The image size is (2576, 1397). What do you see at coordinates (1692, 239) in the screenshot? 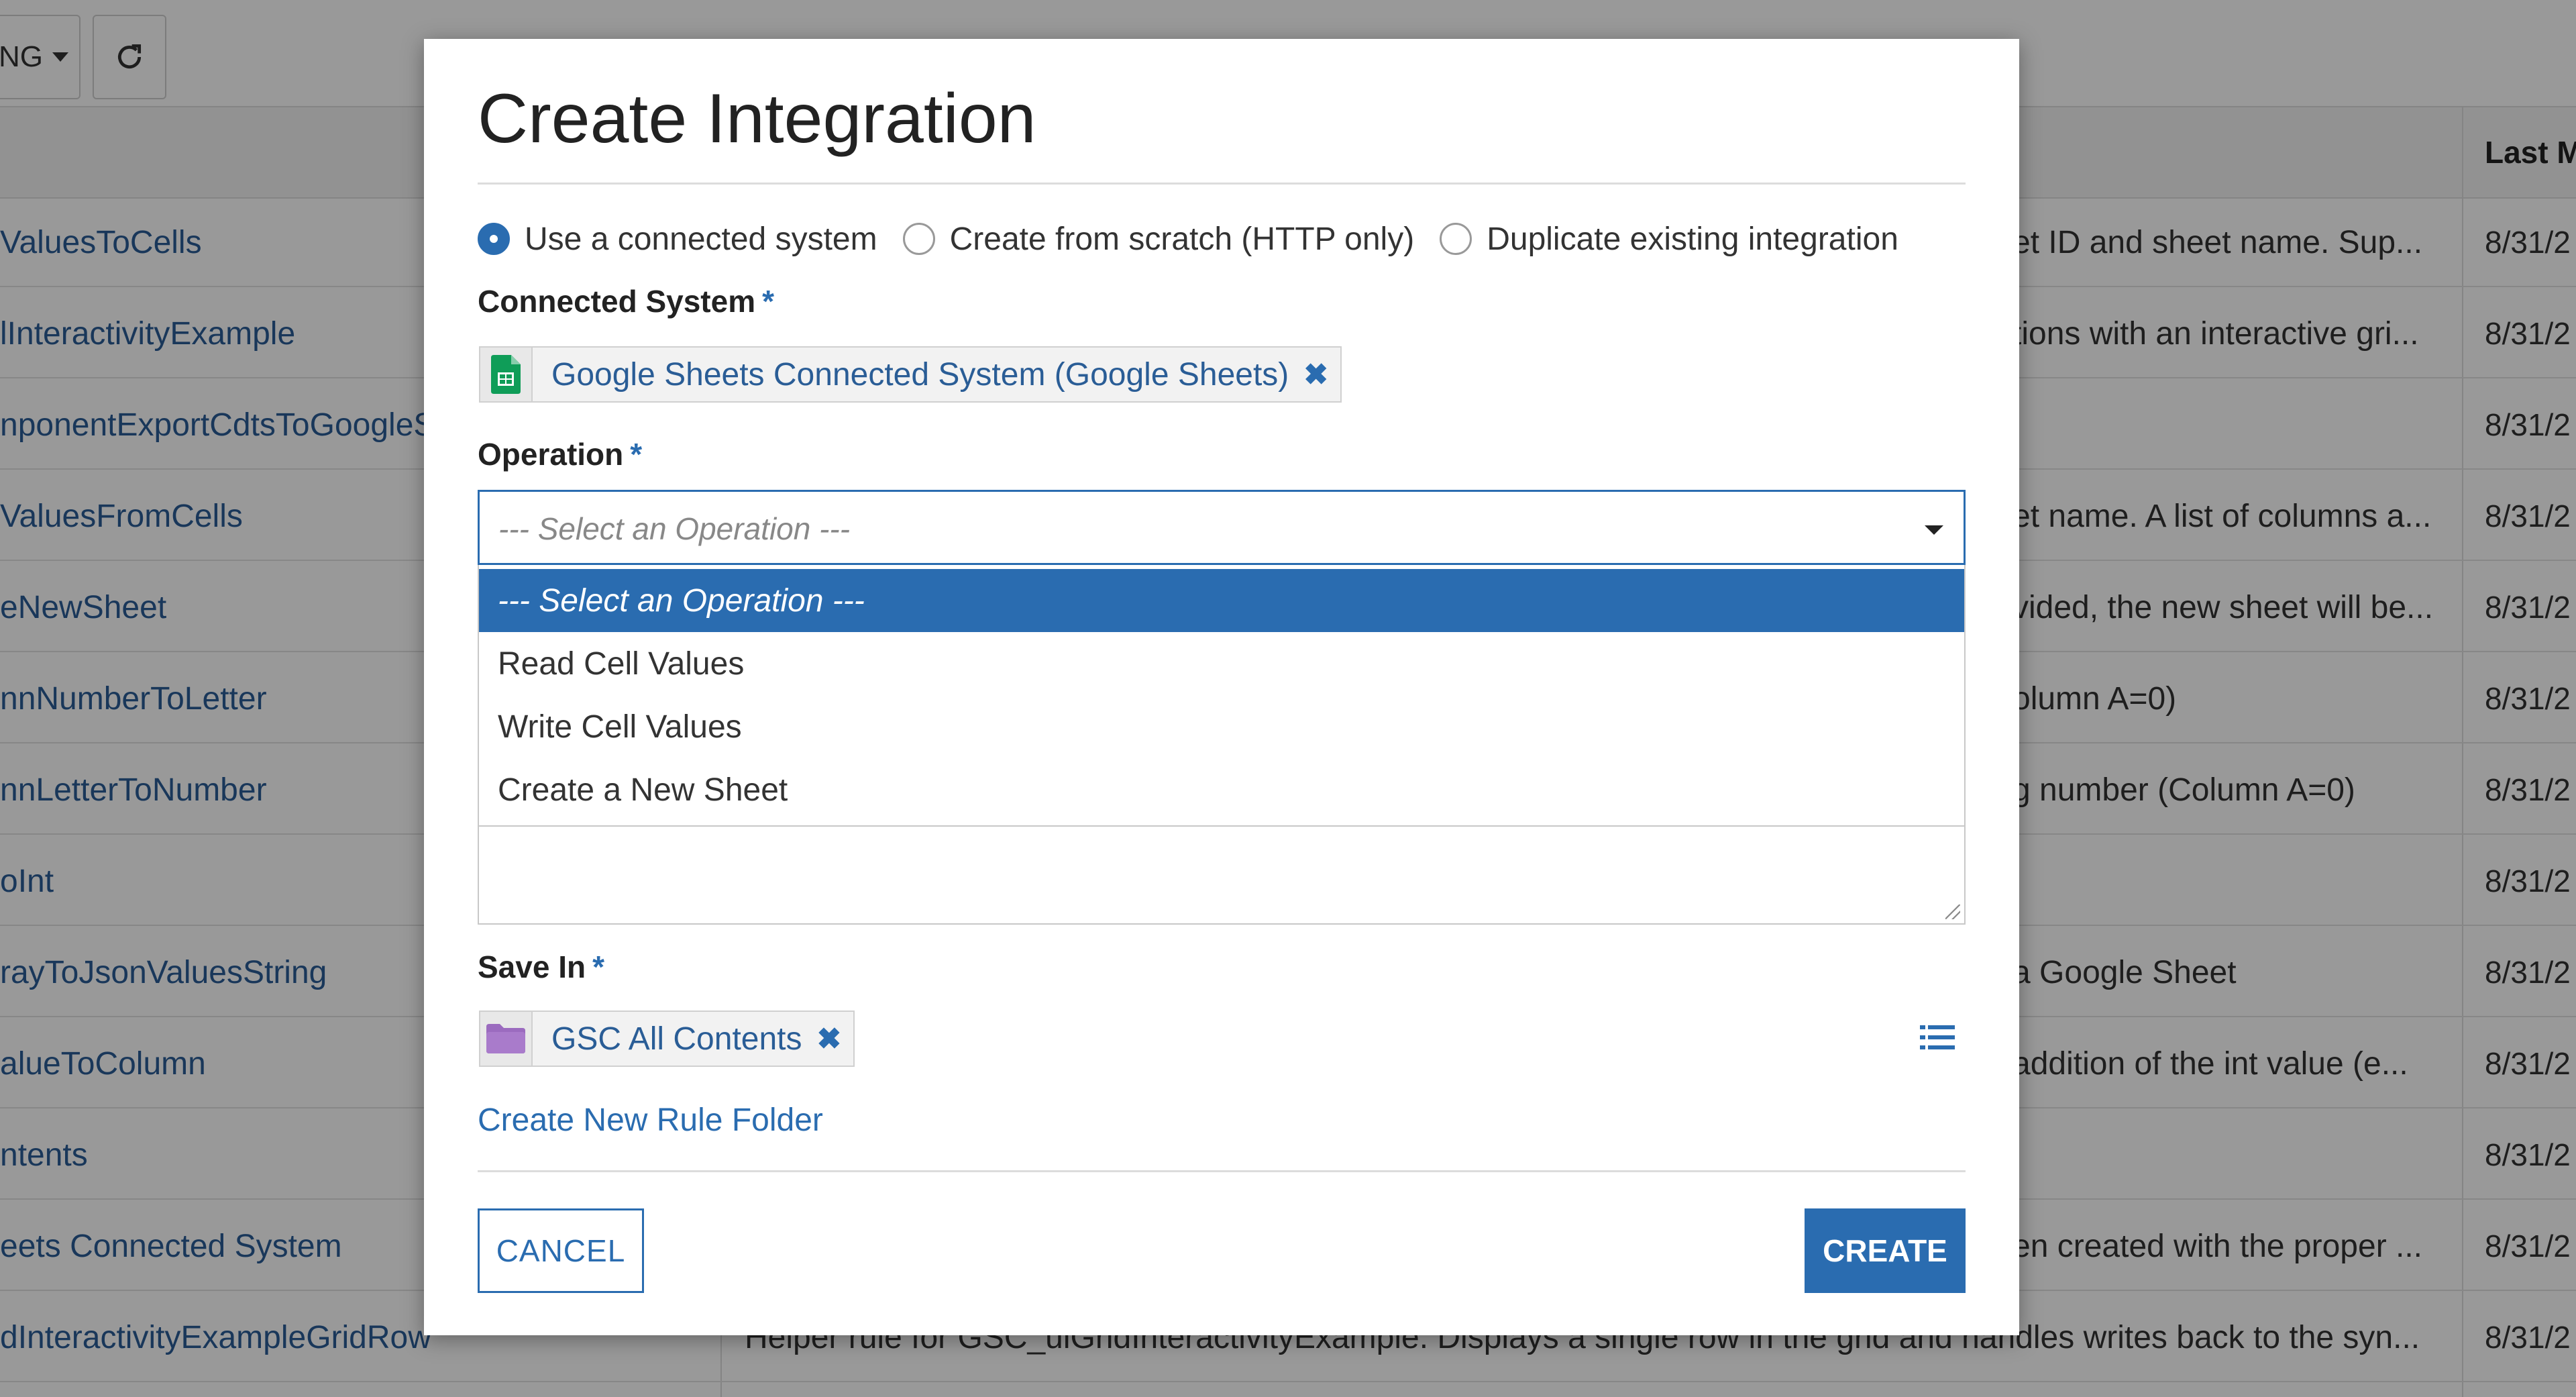
I see `radio-label: Duplicate existing integration` at bounding box center [1692, 239].